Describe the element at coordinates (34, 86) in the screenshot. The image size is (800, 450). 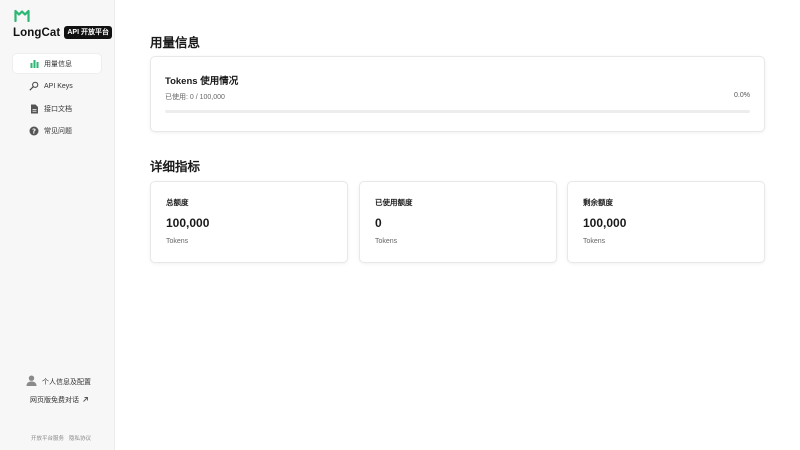
I see `key-icon` at that location.